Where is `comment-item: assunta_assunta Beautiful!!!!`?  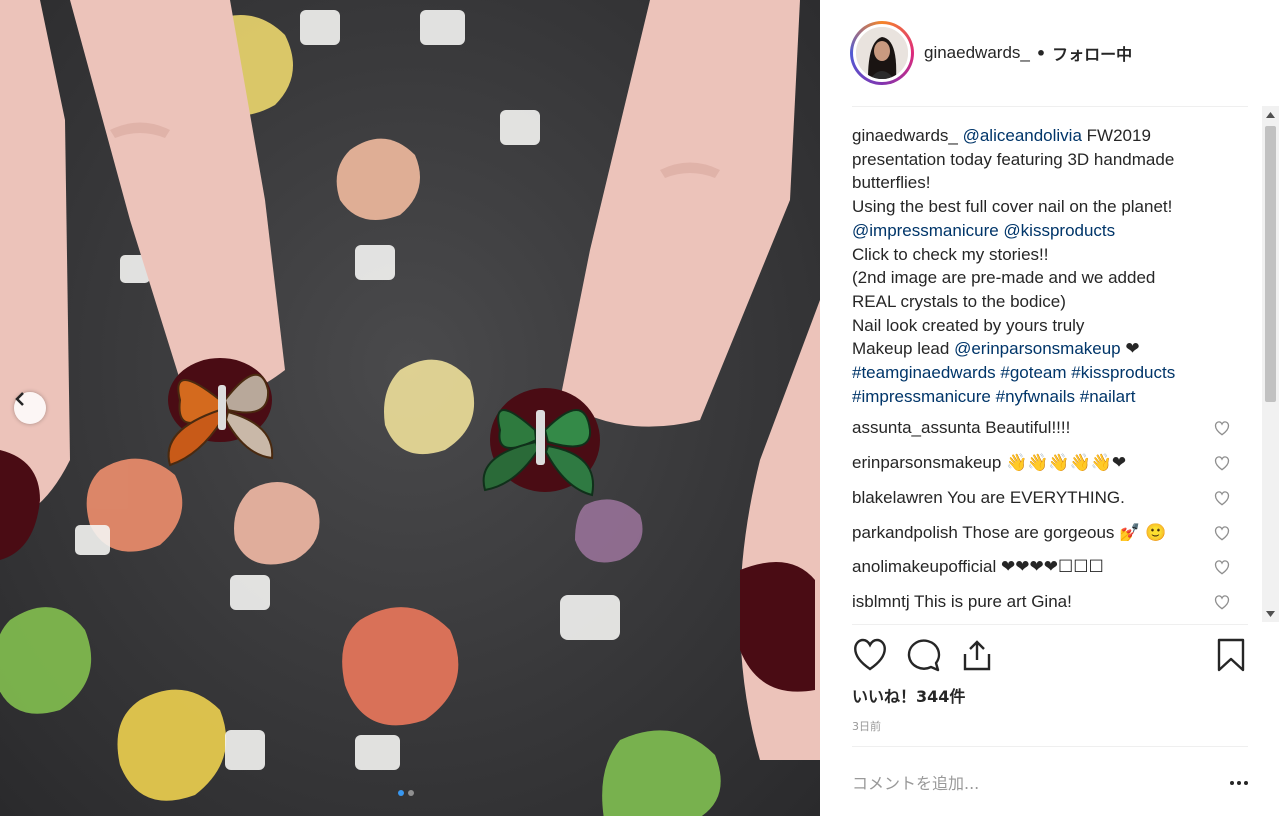 comment-item: assunta_assunta Beautiful!!!! is located at coordinates (1042, 429).